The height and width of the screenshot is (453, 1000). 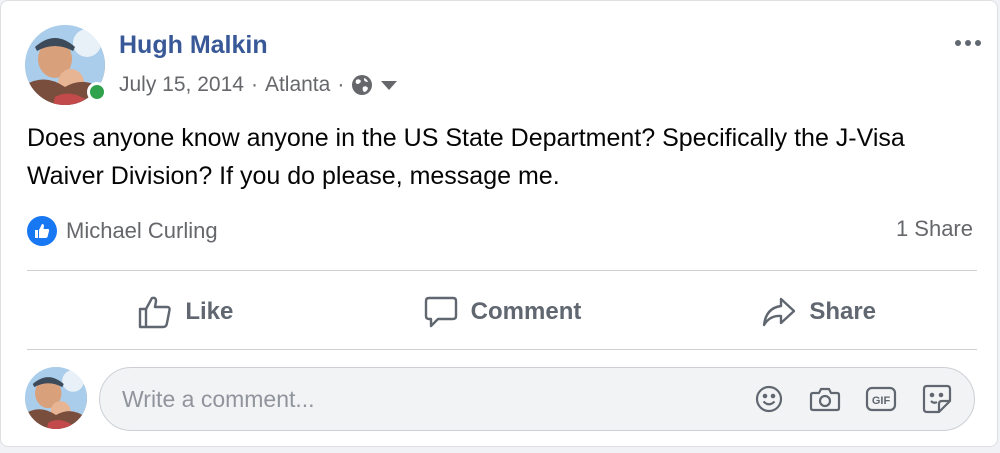 I want to click on share-label: Share, so click(x=843, y=311).